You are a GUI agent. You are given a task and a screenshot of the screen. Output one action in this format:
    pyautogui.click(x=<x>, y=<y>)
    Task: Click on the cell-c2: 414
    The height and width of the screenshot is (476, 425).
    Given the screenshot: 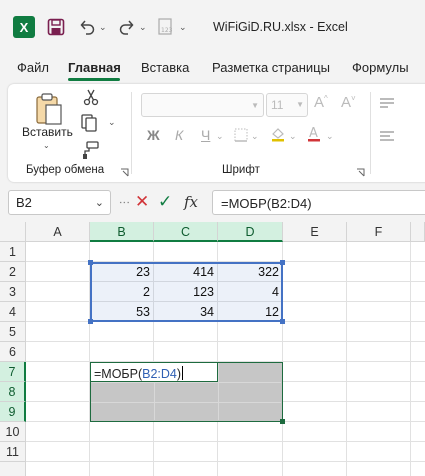 What is the action you would take?
    pyautogui.click(x=186, y=272)
    